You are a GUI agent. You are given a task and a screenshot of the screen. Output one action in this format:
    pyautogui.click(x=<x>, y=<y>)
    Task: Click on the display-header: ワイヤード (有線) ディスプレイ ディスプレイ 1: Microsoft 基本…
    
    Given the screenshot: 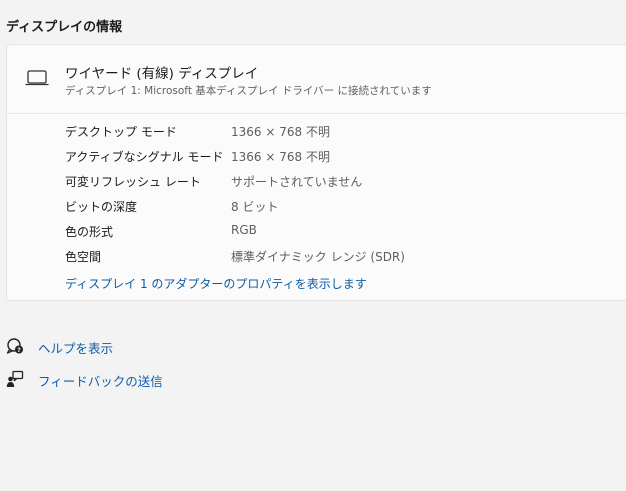 What is the action you would take?
    pyautogui.click(x=316, y=79)
    